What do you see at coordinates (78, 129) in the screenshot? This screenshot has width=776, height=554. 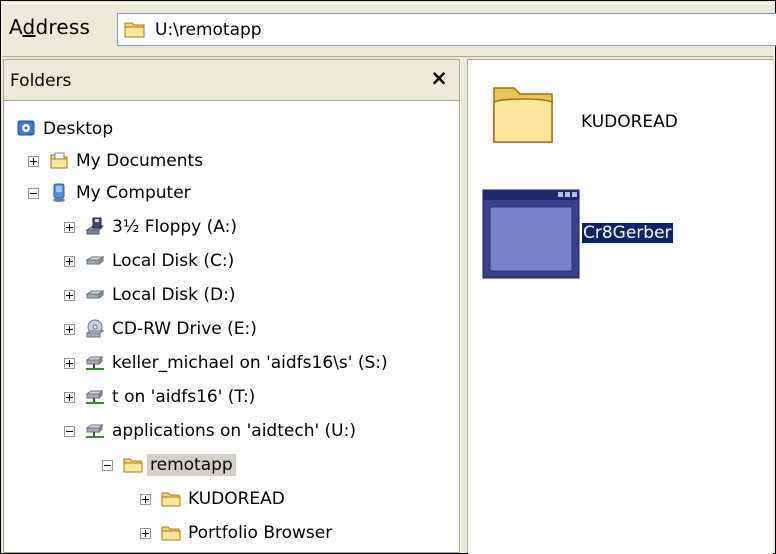 I see `tree-label: Desktop` at bounding box center [78, 129].